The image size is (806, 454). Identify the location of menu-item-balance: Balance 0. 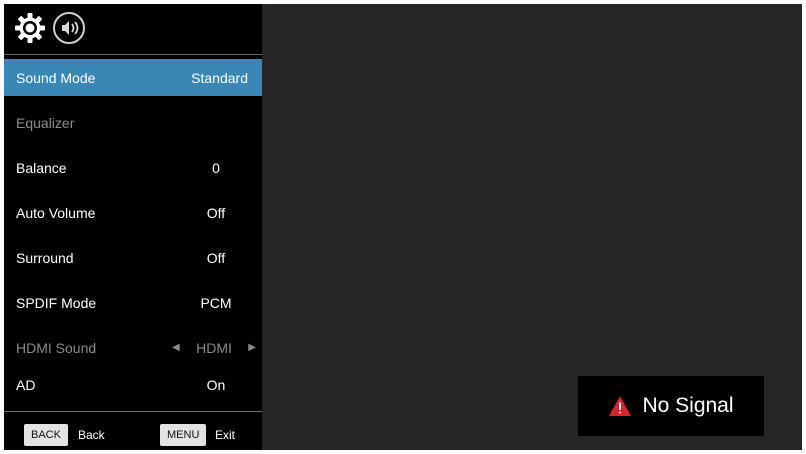
(133, 167).